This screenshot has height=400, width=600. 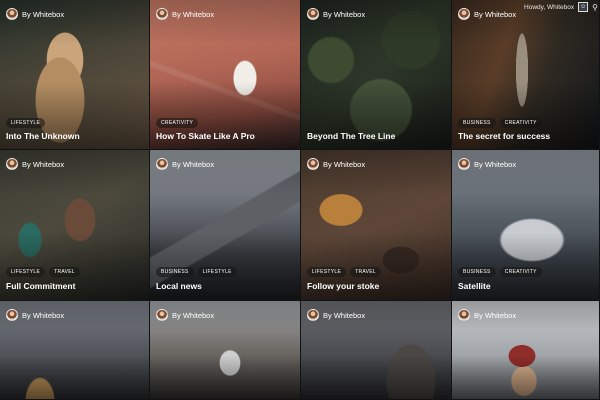 I want to click on post-title: Full Commitment, so click(x=40, y=286).